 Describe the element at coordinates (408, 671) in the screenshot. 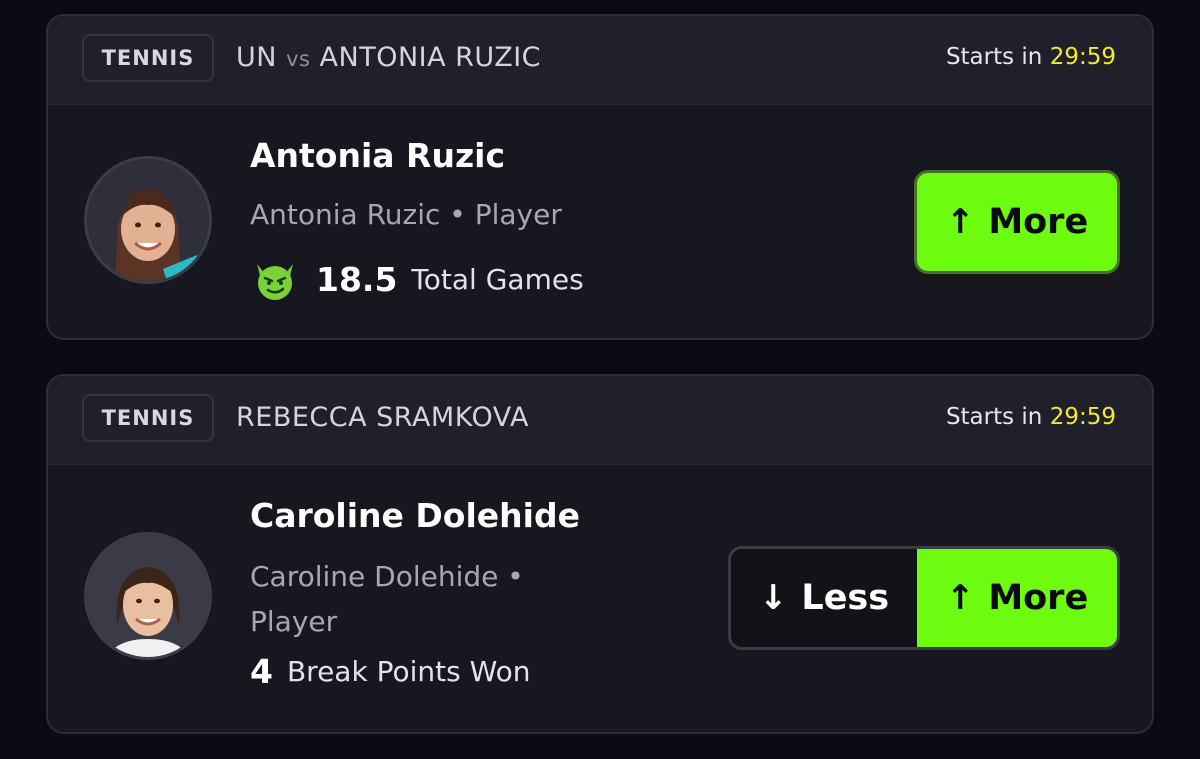

I see `stat-label: Break Points Won` at that location.